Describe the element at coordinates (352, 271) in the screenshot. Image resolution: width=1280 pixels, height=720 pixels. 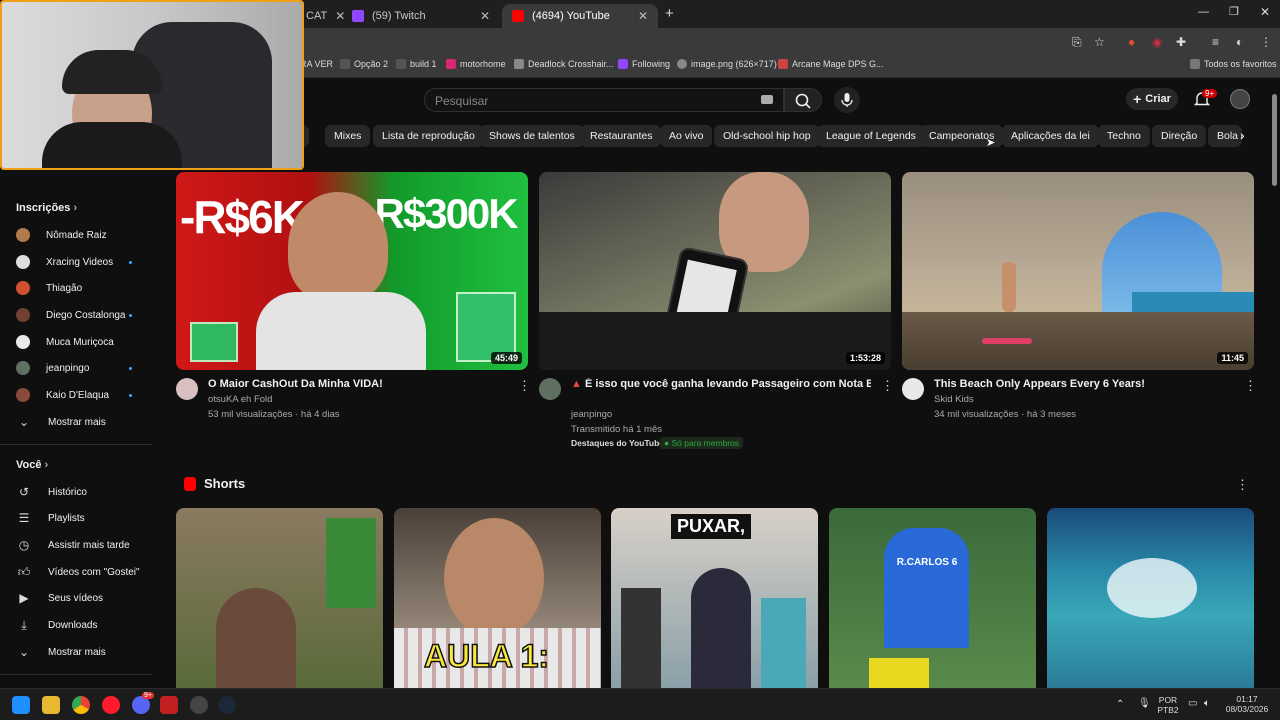
I see `video-thumbnail: -R$6K +R$300K 45:49` at that location.